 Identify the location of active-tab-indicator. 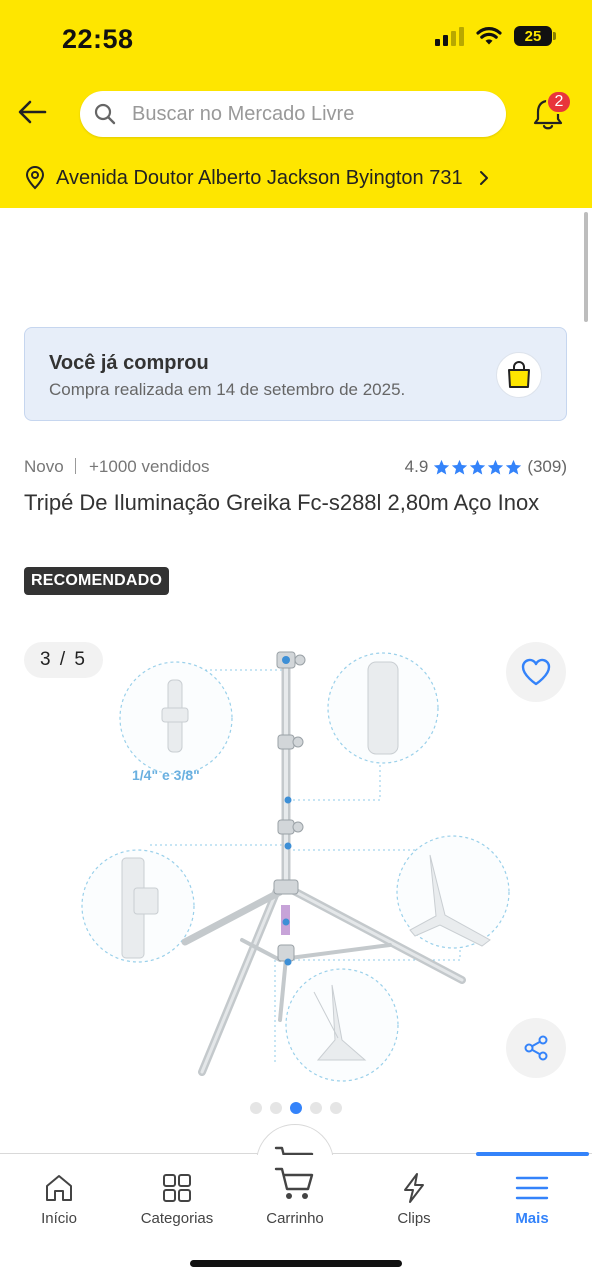
(532, 1154).